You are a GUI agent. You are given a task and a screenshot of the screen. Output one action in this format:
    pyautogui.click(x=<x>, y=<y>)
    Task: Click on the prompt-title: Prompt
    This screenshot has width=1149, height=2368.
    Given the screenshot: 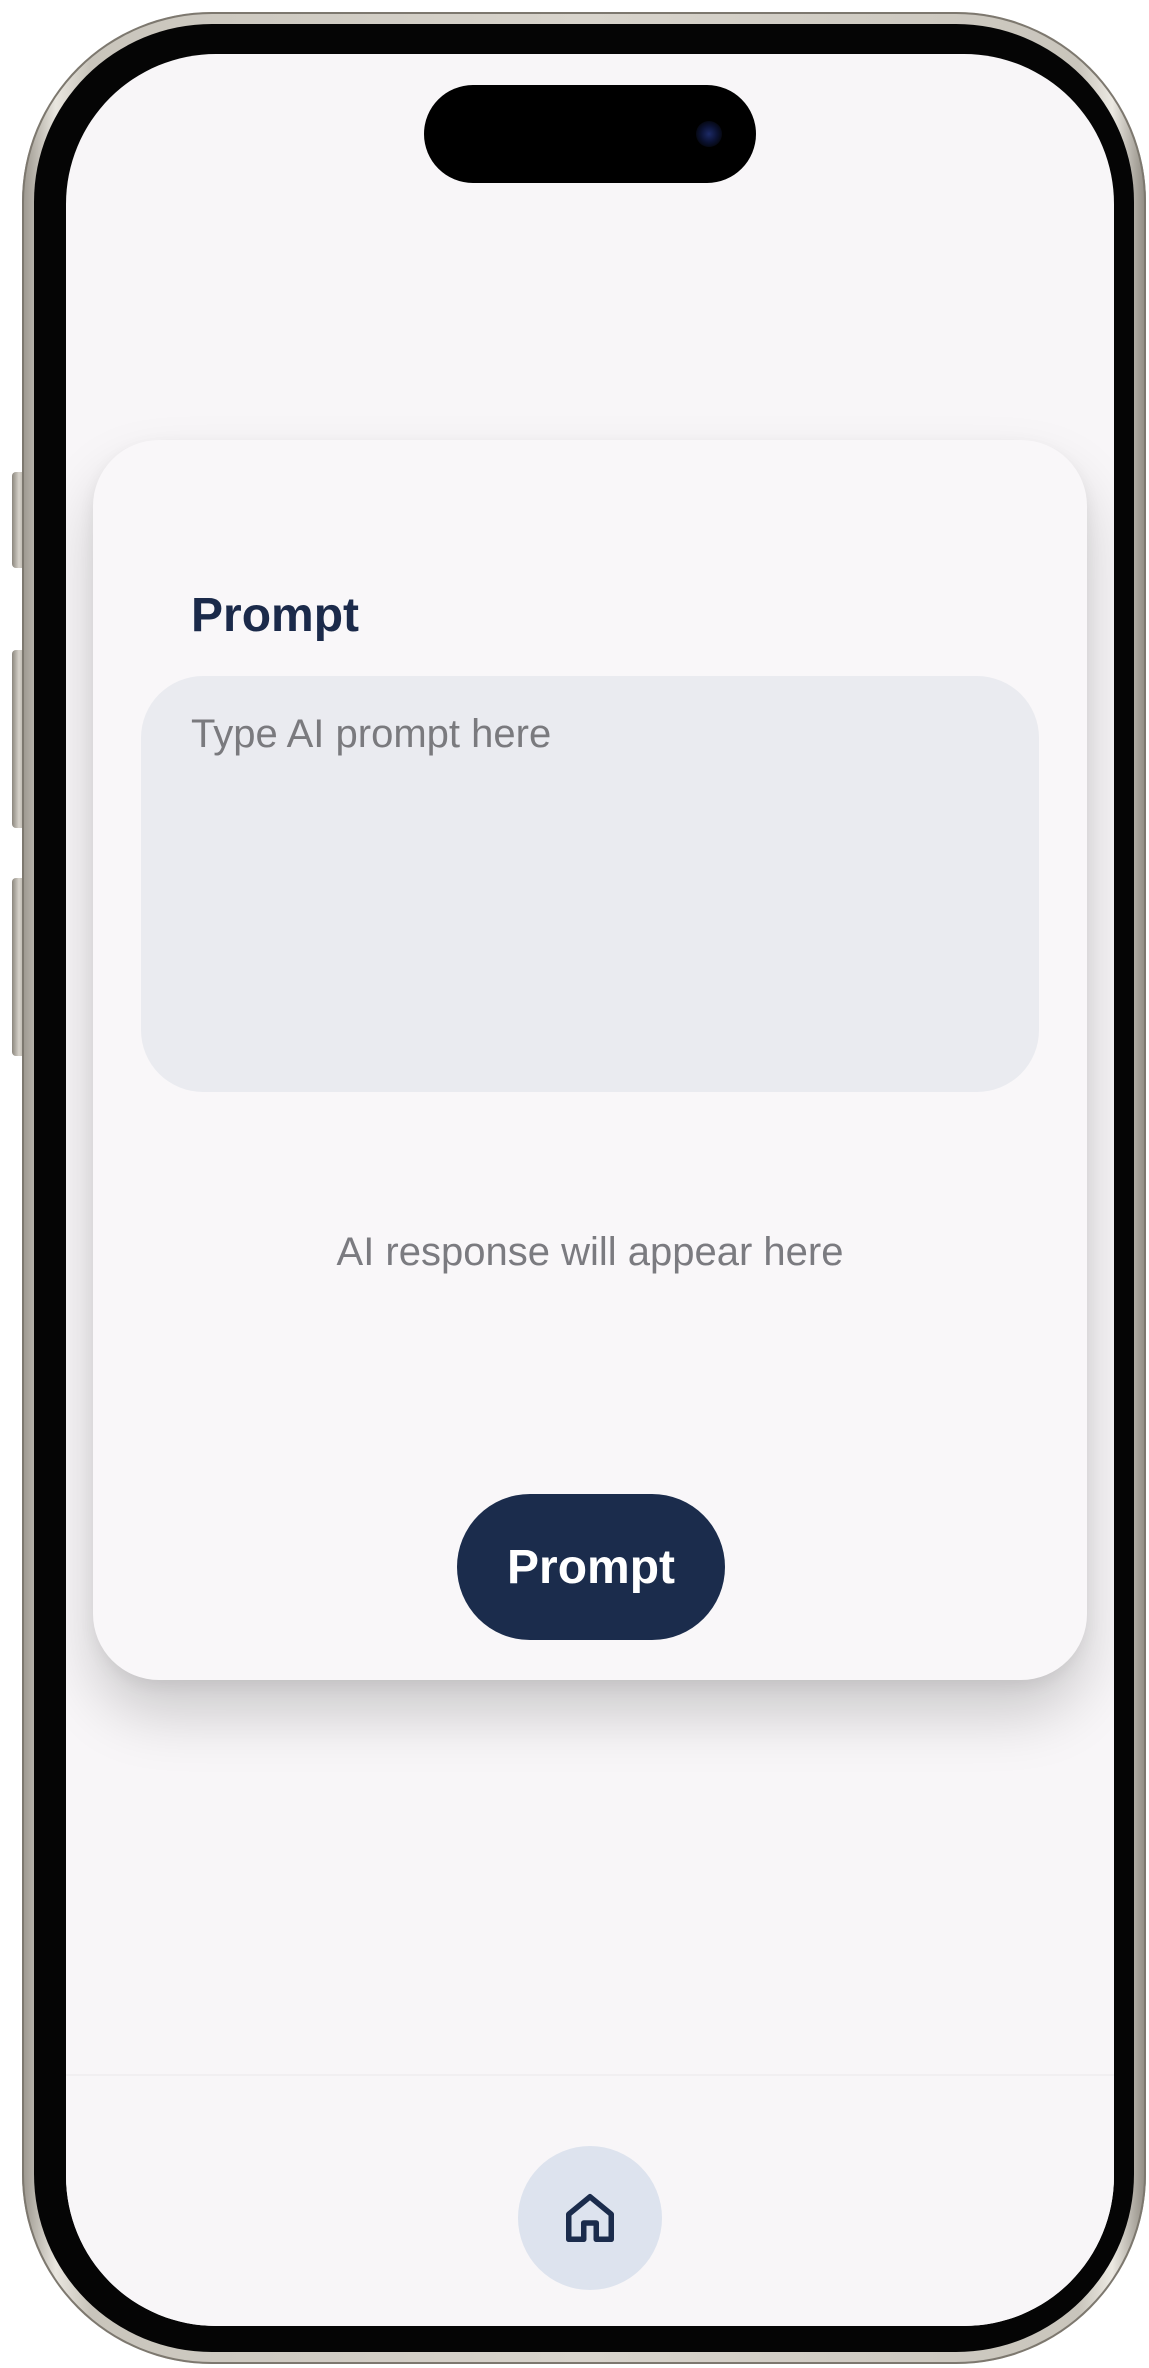 What is the action you would take?
    pyautogui.click(x=275, y=615)
    